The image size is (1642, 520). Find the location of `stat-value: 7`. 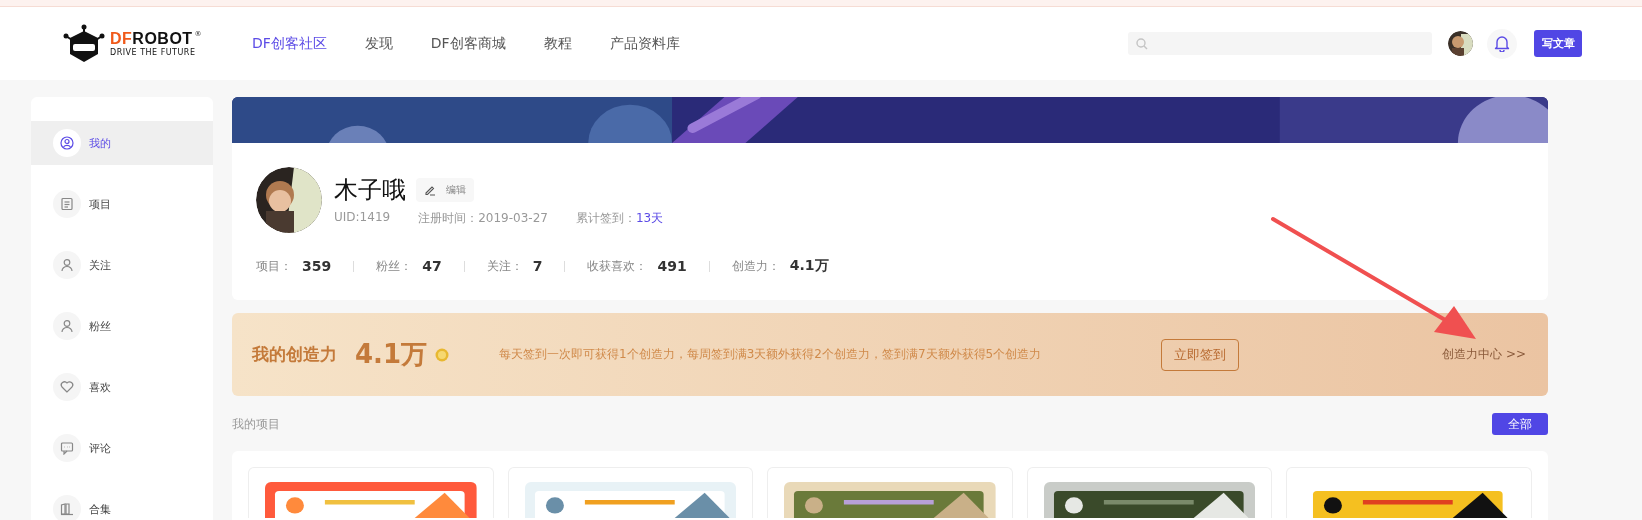

stat-value: 7 is located at coordinates (537, 266).